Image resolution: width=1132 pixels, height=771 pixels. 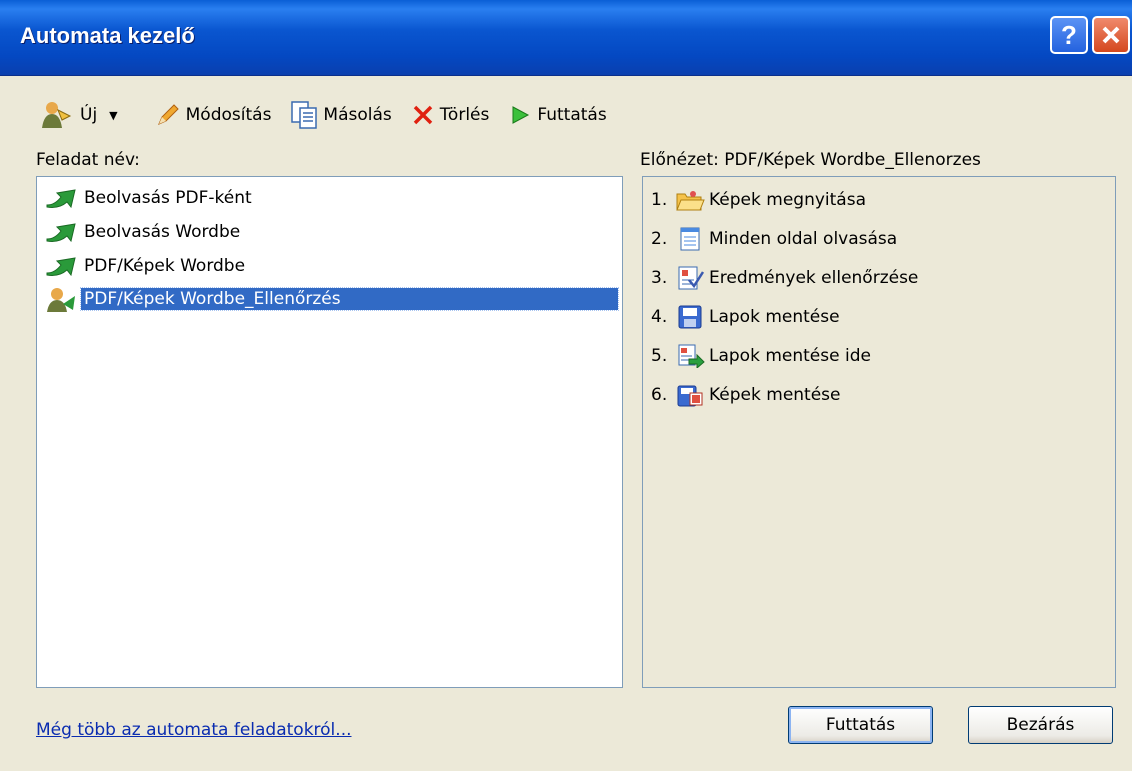 I want to click on step-label: Eredmények ellenőrzése, so click(x=814, y=278).